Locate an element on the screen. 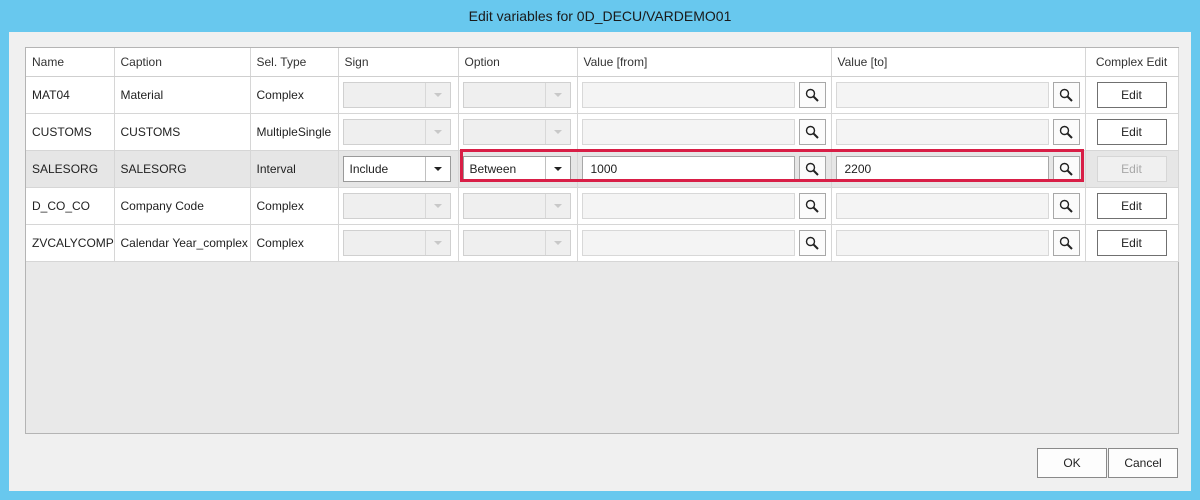  col-header-sign: Sign is located at coordinates (398, 62).